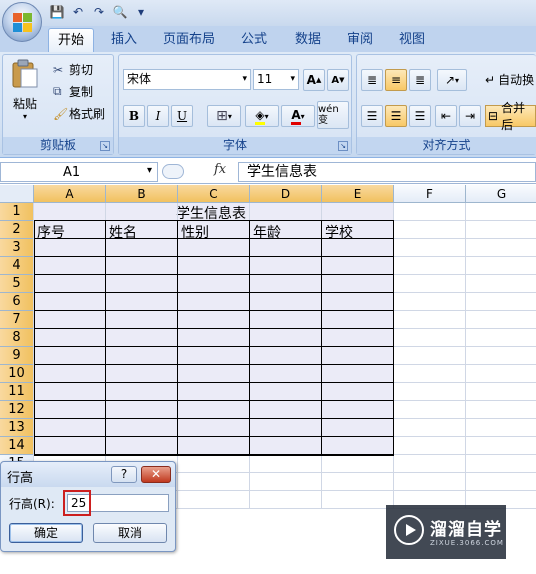 This screenshot has height=574, width=536. What do you see at coordinates (70, 194) in the screenshot?
I see `column-header-a: A` at bounding box center [70, 194].